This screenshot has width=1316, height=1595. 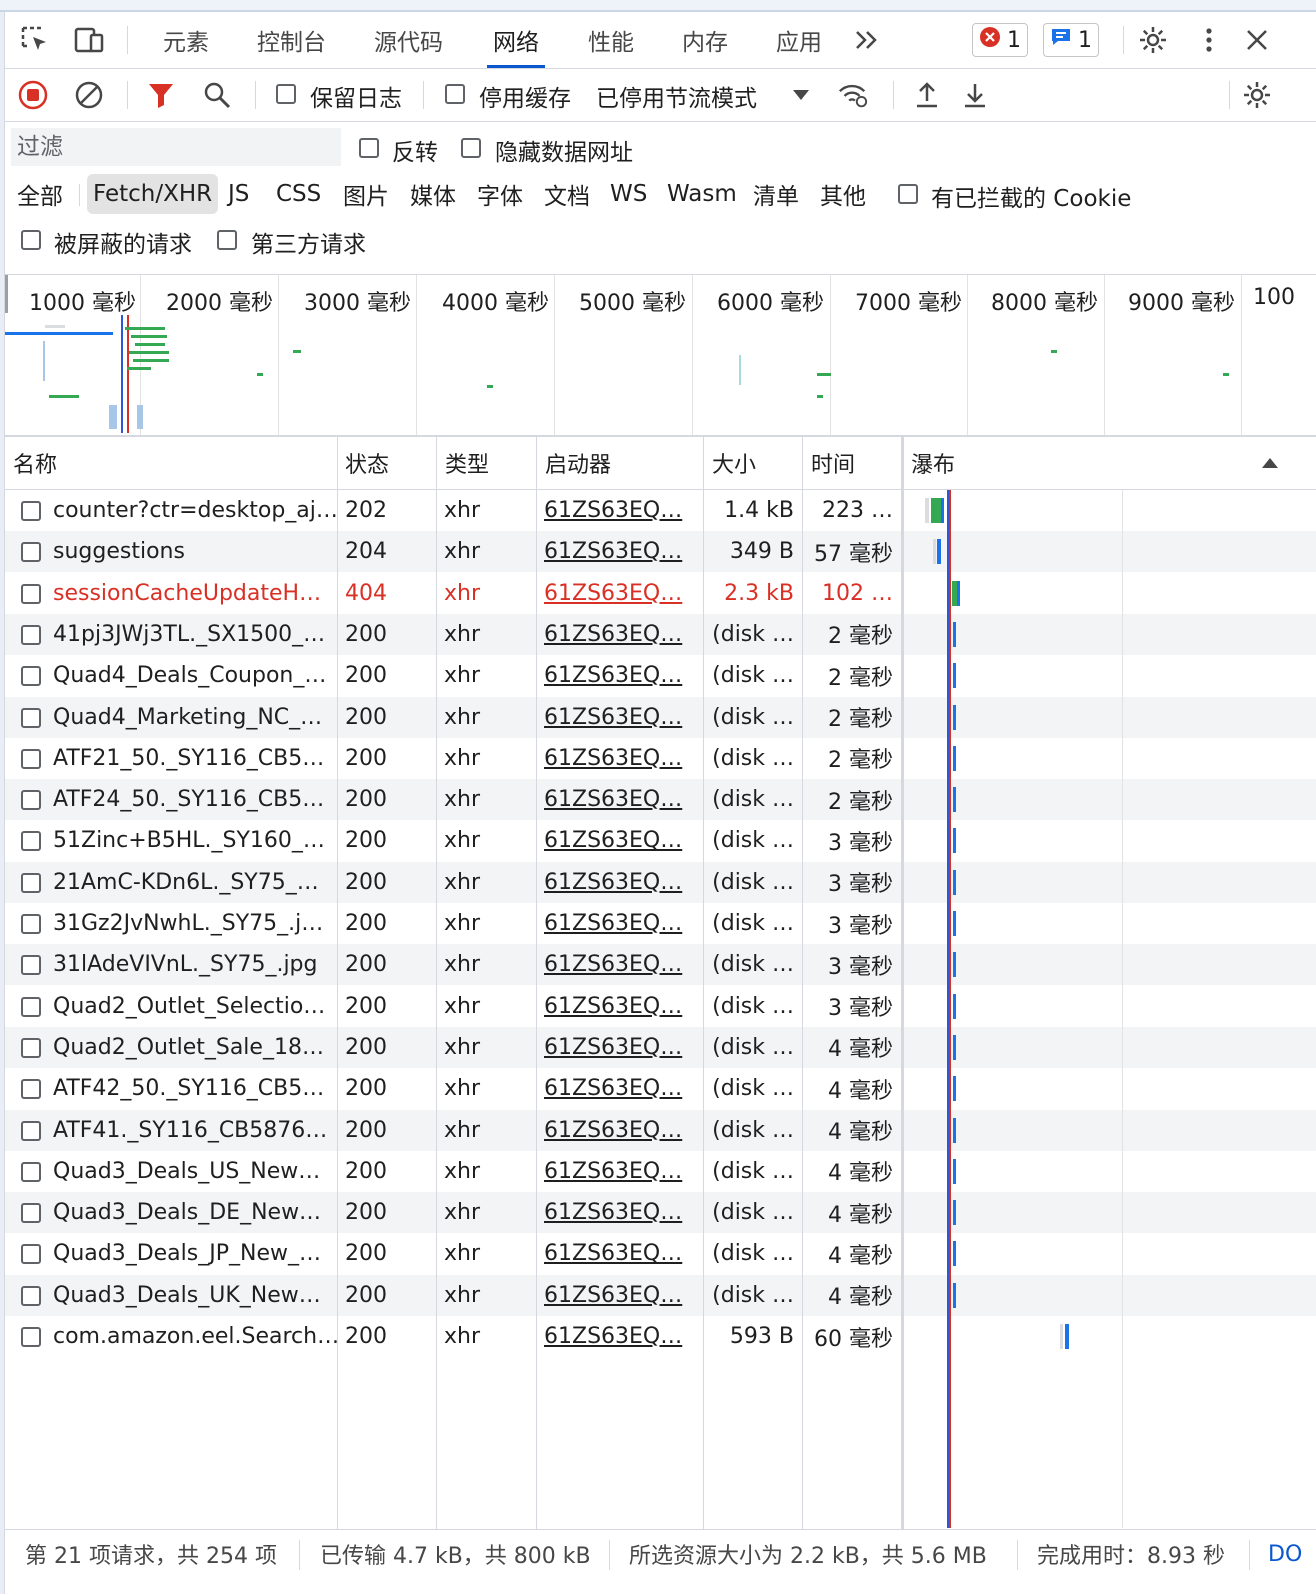 I want to click on overview-left-handle, so click(x=6, y=294).